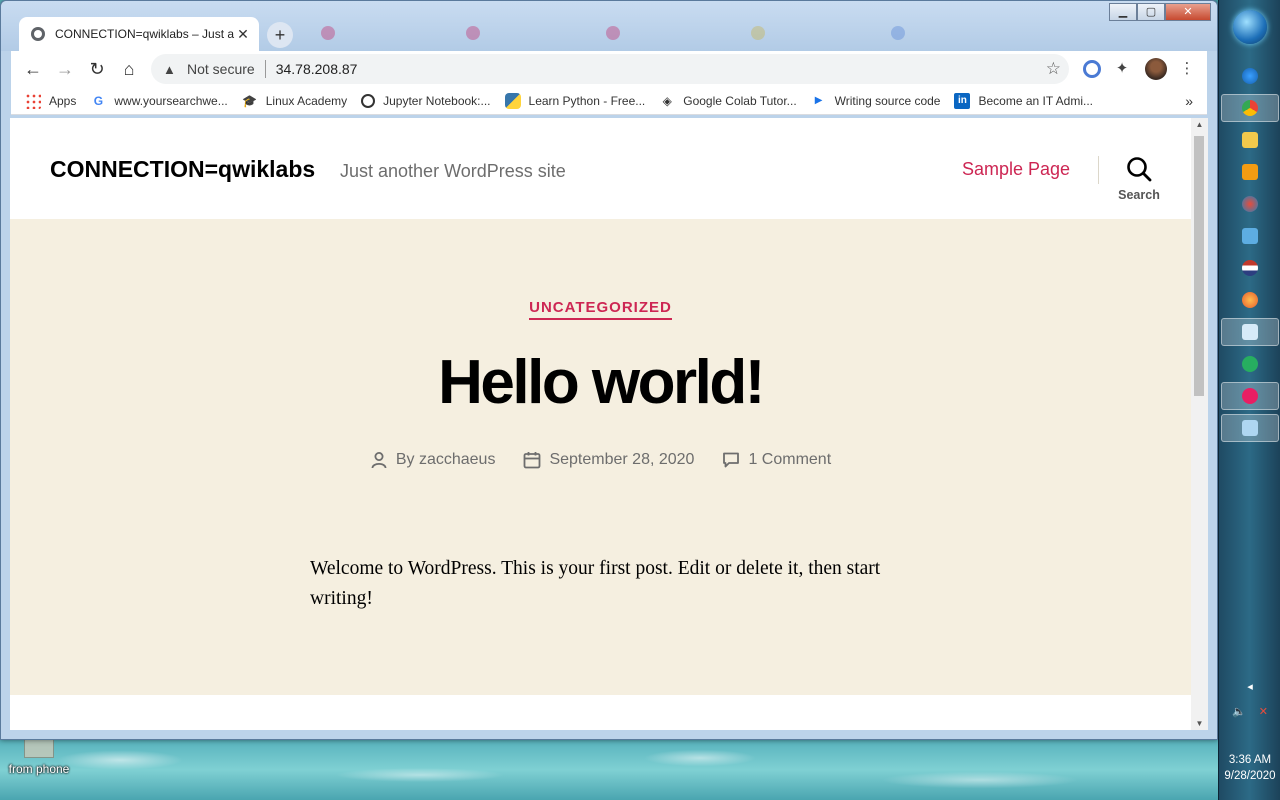  What do you see at coordinates (129, 69) in the screenshot?
I see `home-button: ⌂` at bounding box center [129, 69].